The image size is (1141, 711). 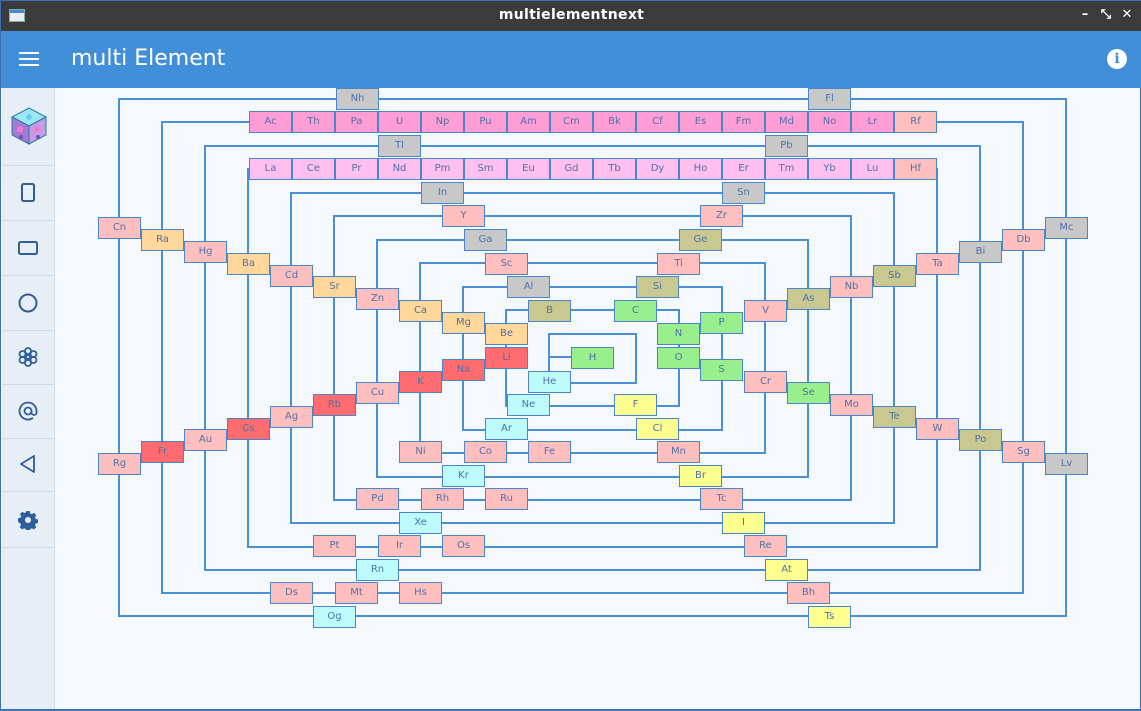 I want to click on settings-gear-icon, so click(x=28, y=520).